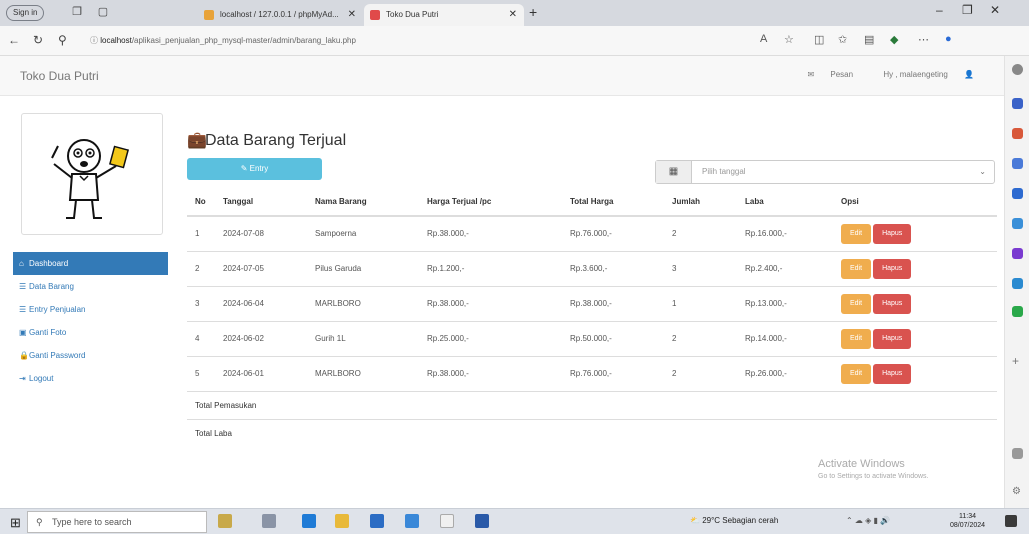 Image resolution: width=1029 pixels, height=534 pixels. What do you see at coordinates (1017, 283) in the screenshot?
I see `telegram-icon` at bounding box center [1017, 283].